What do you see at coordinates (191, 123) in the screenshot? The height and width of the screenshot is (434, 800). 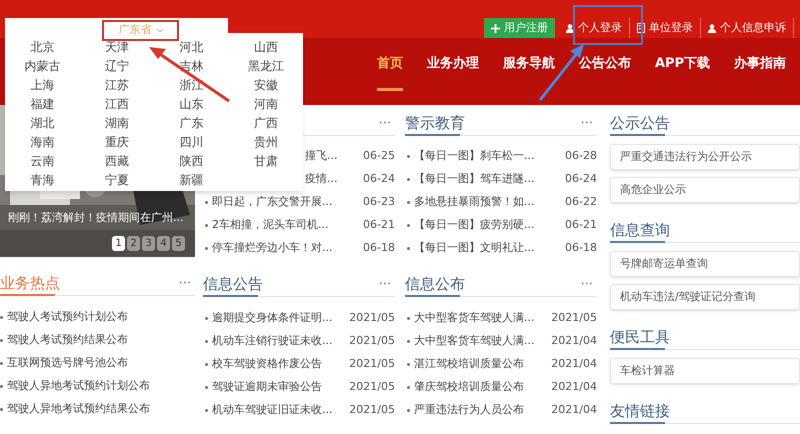 I see `province-option: 广东` at bounding box center [191, 123].